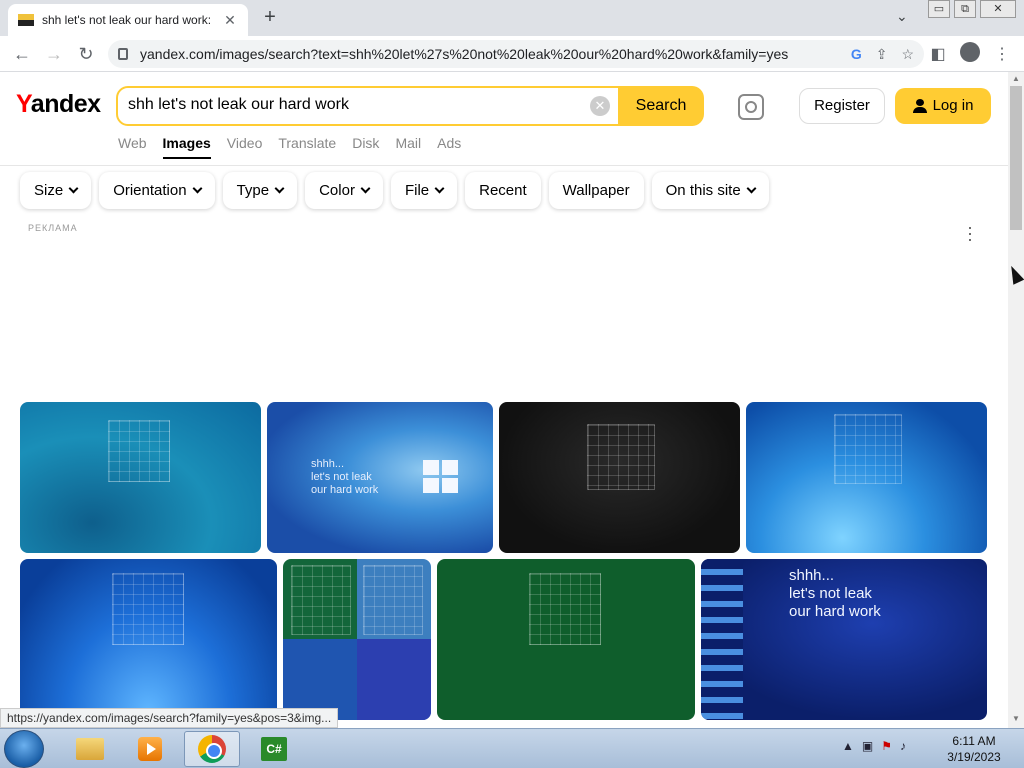 The width and height of the screenshot is (1024, 768). I want to click on taskbar-explorer, so click(90, 749).